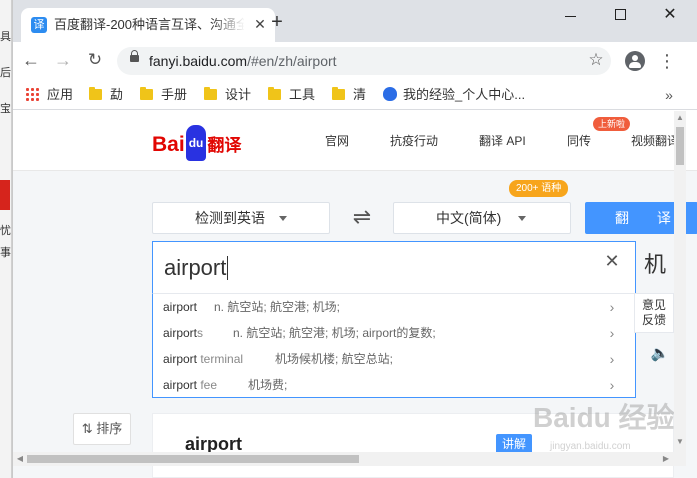  Describe the element at coordinates (414, 141) in the screenshot. I see `nav-anti-epidemic: 抗疫行动` at that location.